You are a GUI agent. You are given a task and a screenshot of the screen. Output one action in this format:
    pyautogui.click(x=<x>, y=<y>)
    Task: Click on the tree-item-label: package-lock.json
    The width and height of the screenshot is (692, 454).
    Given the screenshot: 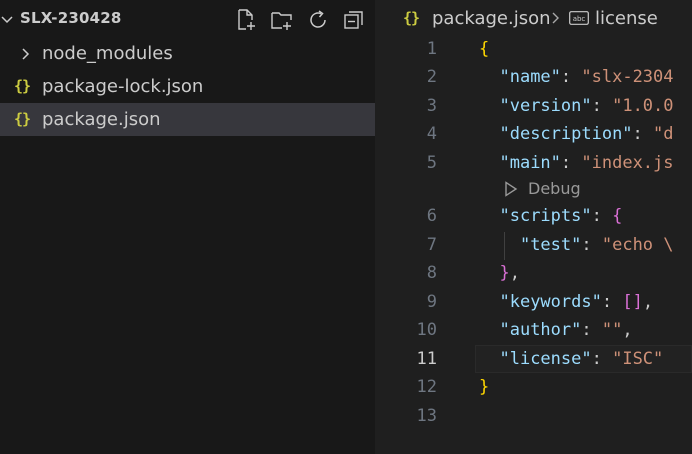 What is the action you would take?
    pyautogui.click(x=123, y=86)
    